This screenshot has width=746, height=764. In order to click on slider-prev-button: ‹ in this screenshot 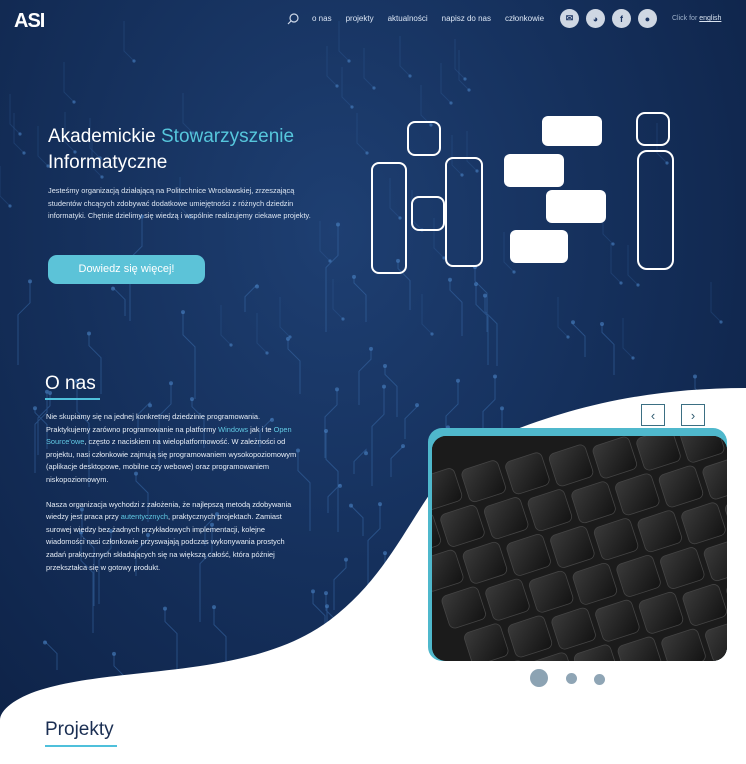, I will do `click(653, 415)`.